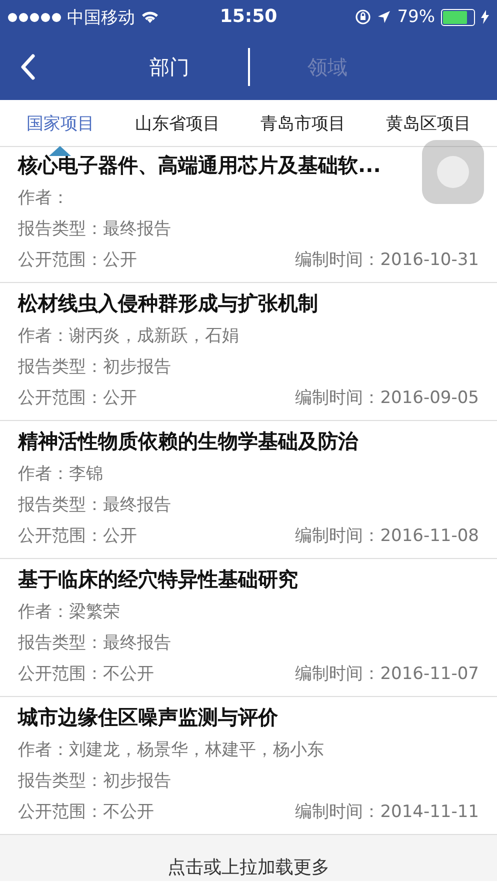 The width and height of the screenshot is (497, 883). What do you see at coordinates (249, 17) in the screenshot?
I see `status-time: 15:50` at bounding box center [249, 17].